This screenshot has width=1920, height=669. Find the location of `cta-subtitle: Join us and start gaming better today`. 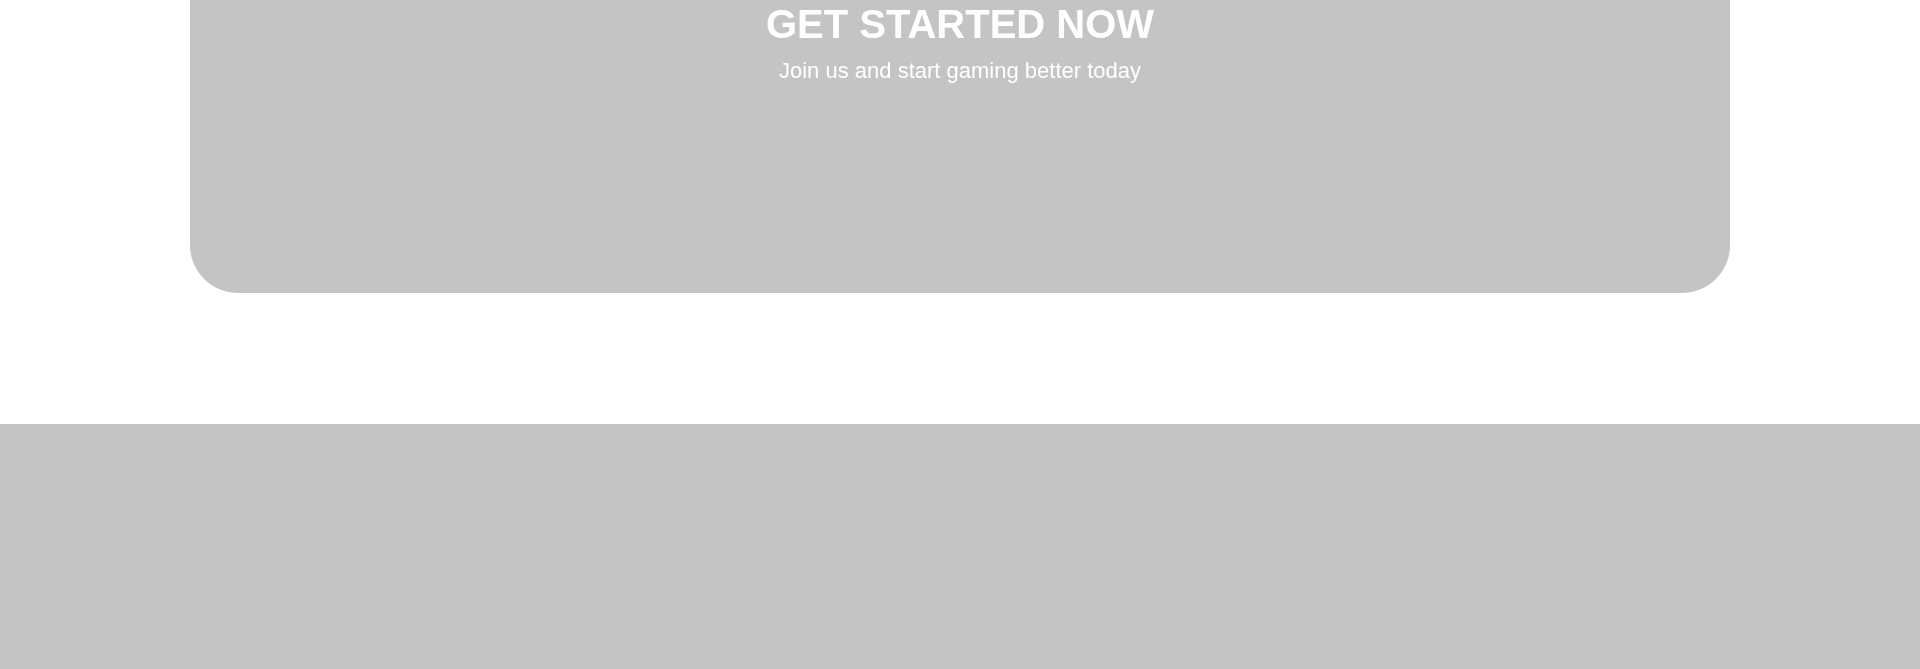

cta-subtitle: Join us and start gaming better today is located at coordinates (960, 71).